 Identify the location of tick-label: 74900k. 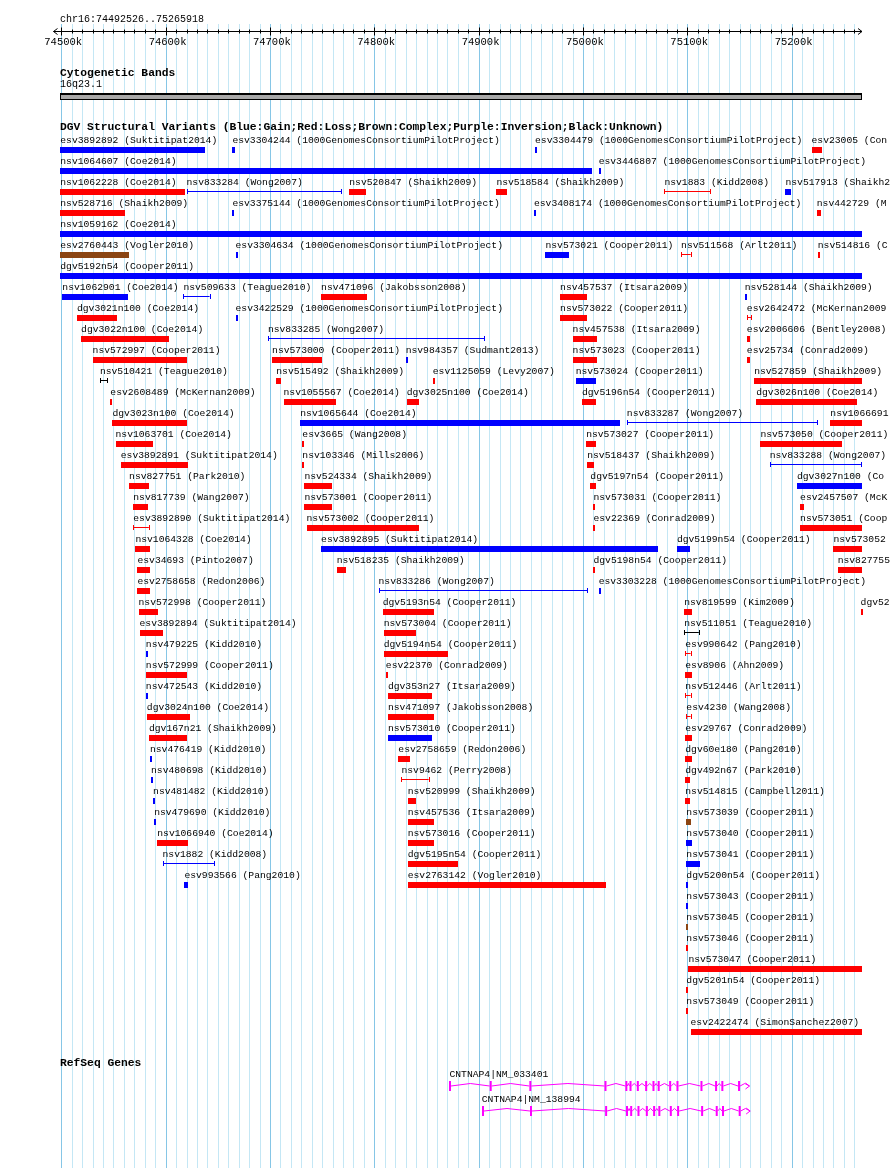
(480, 42).